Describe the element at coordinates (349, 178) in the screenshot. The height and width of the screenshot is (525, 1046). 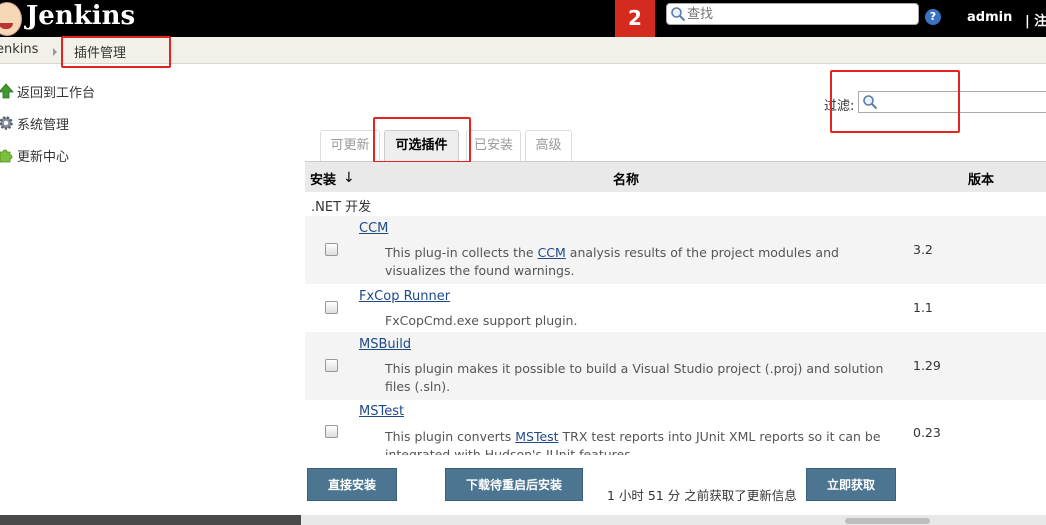
I see `sort-down-icon: ↓` at that location.